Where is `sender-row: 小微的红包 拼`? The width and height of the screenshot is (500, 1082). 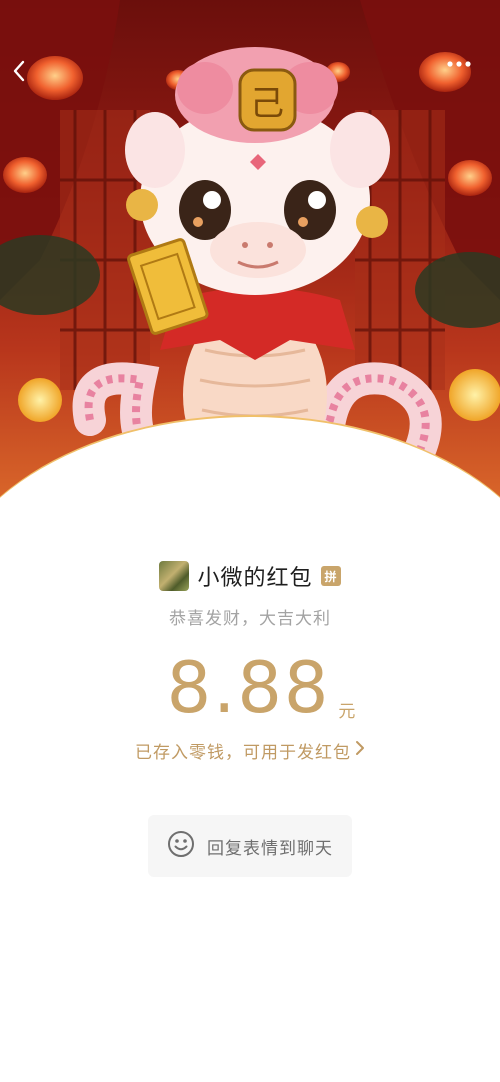
sender-row: 小微的红包 拼 is located at coordinates (250, 576).